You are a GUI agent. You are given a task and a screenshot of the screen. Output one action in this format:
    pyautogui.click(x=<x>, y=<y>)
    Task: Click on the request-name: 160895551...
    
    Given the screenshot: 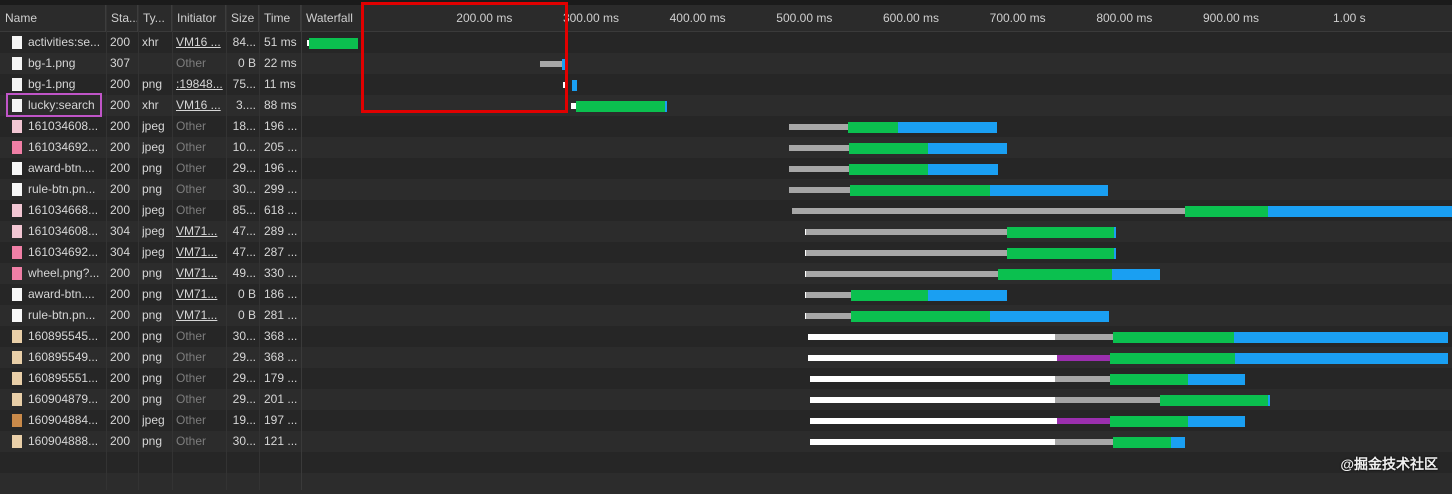 What is the action you would take?
    pyautogui.click(x=66, y=378)
    